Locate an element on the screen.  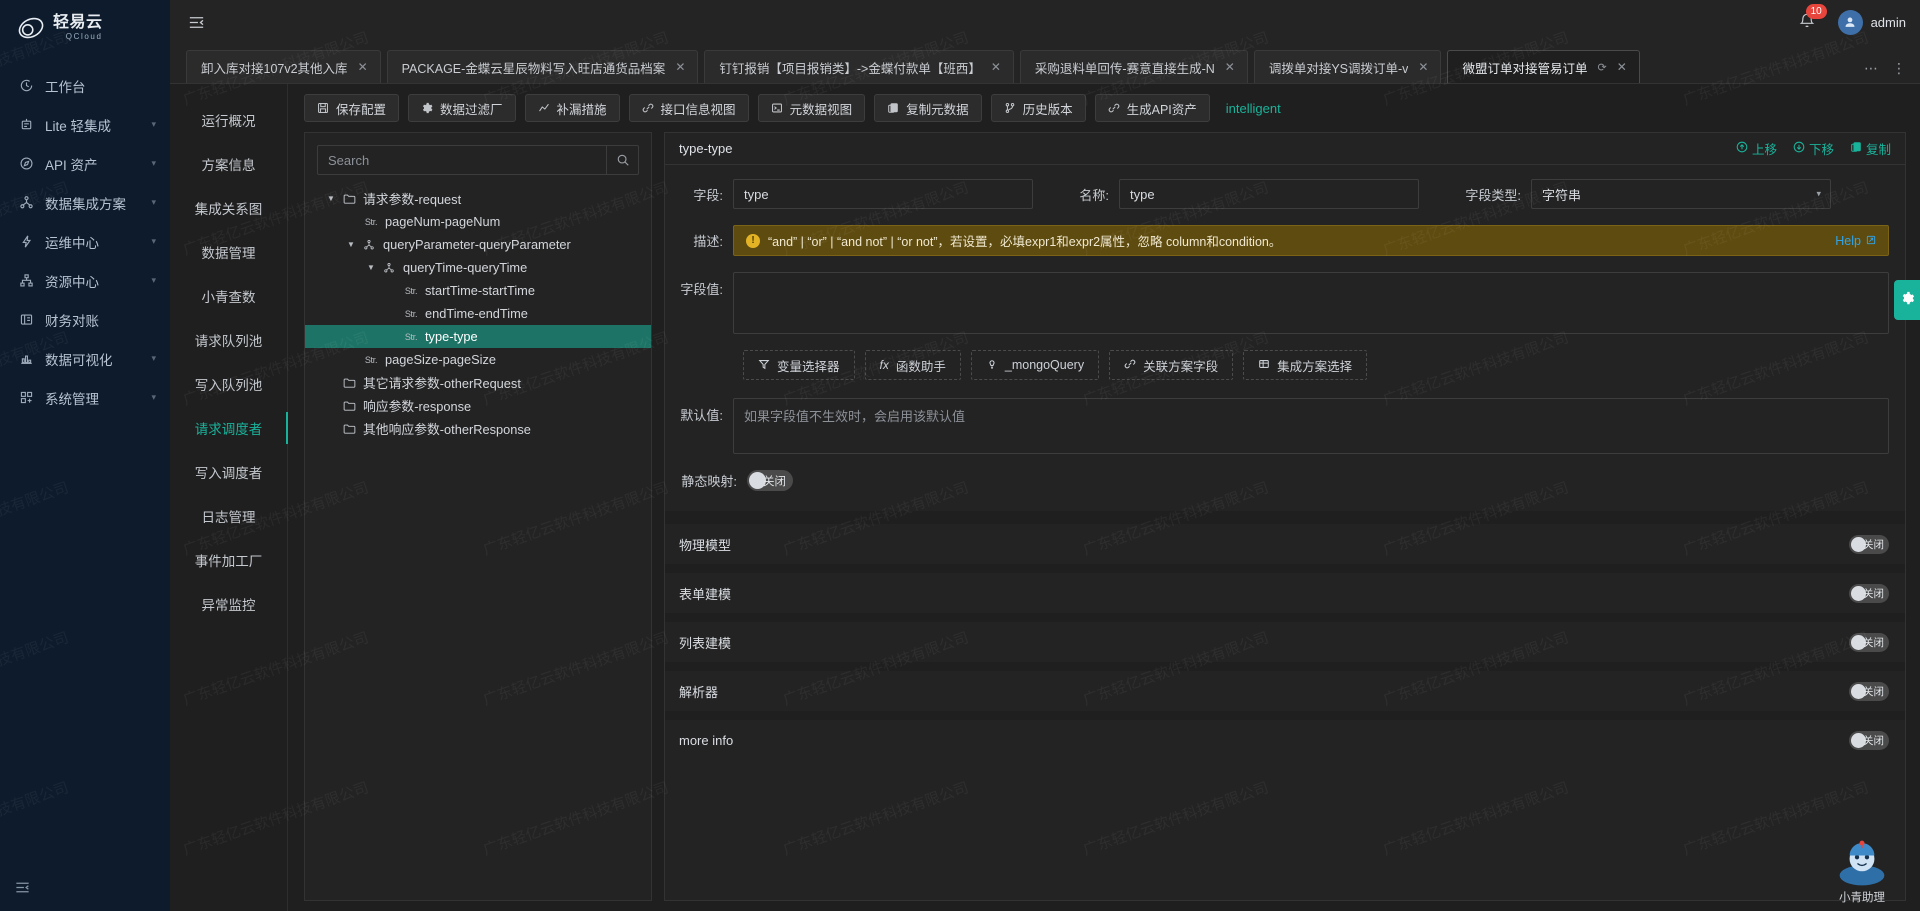
sidebar-item-finance: 财务对账 is located at coordinates (85, 319).